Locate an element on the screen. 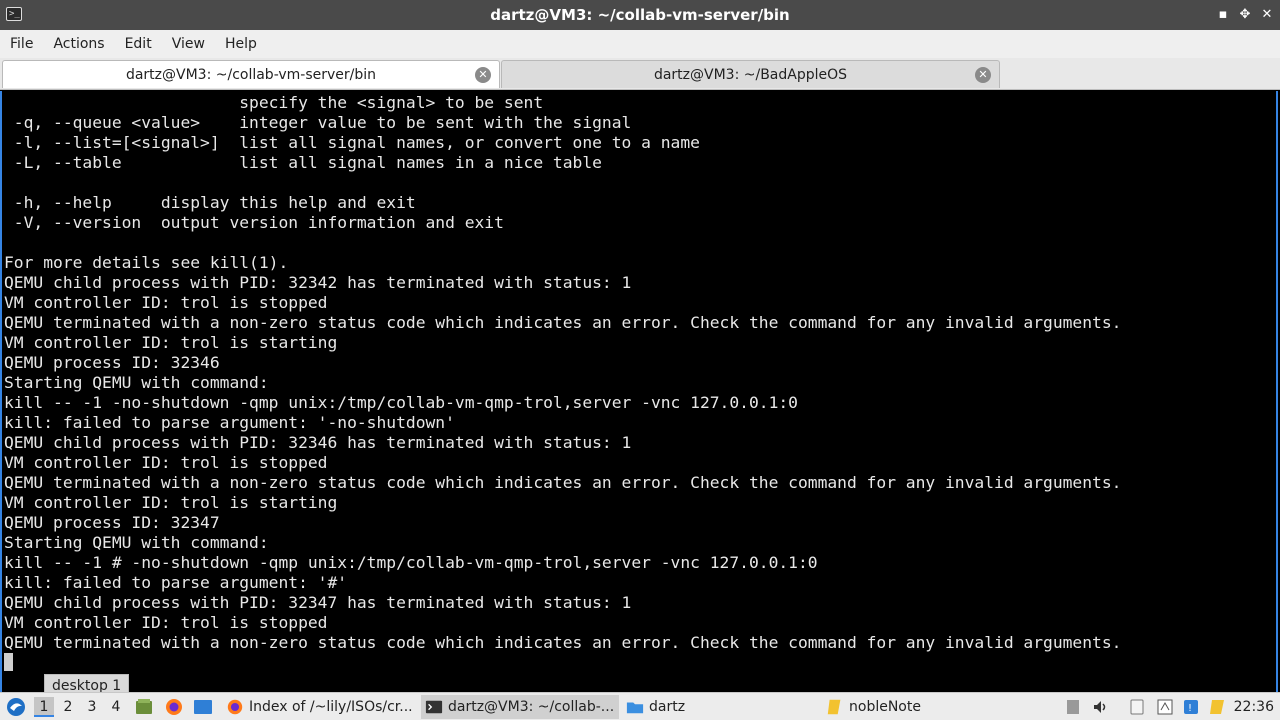  maximize-button: ✥ is located at coordinates (1245, 15).